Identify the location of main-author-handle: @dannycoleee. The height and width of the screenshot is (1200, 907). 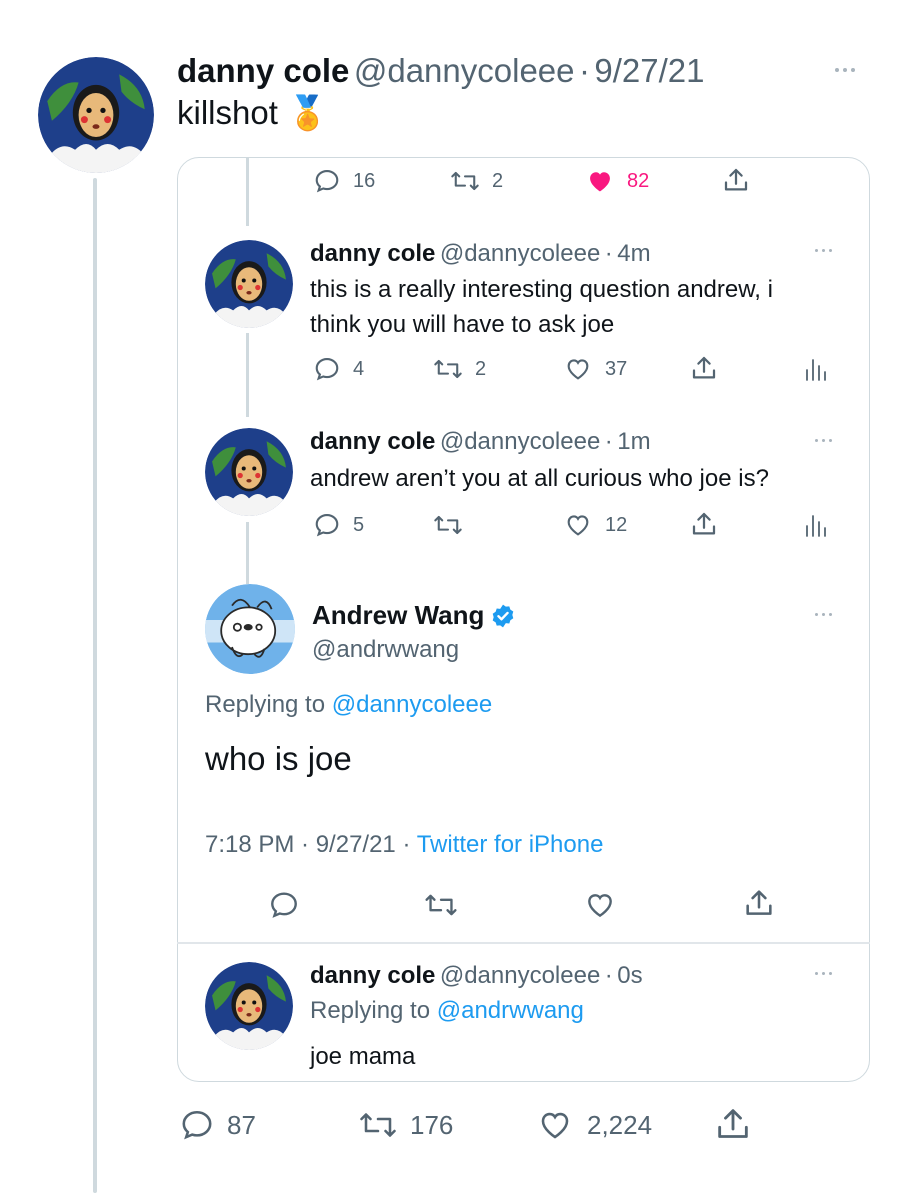
(464, 70).